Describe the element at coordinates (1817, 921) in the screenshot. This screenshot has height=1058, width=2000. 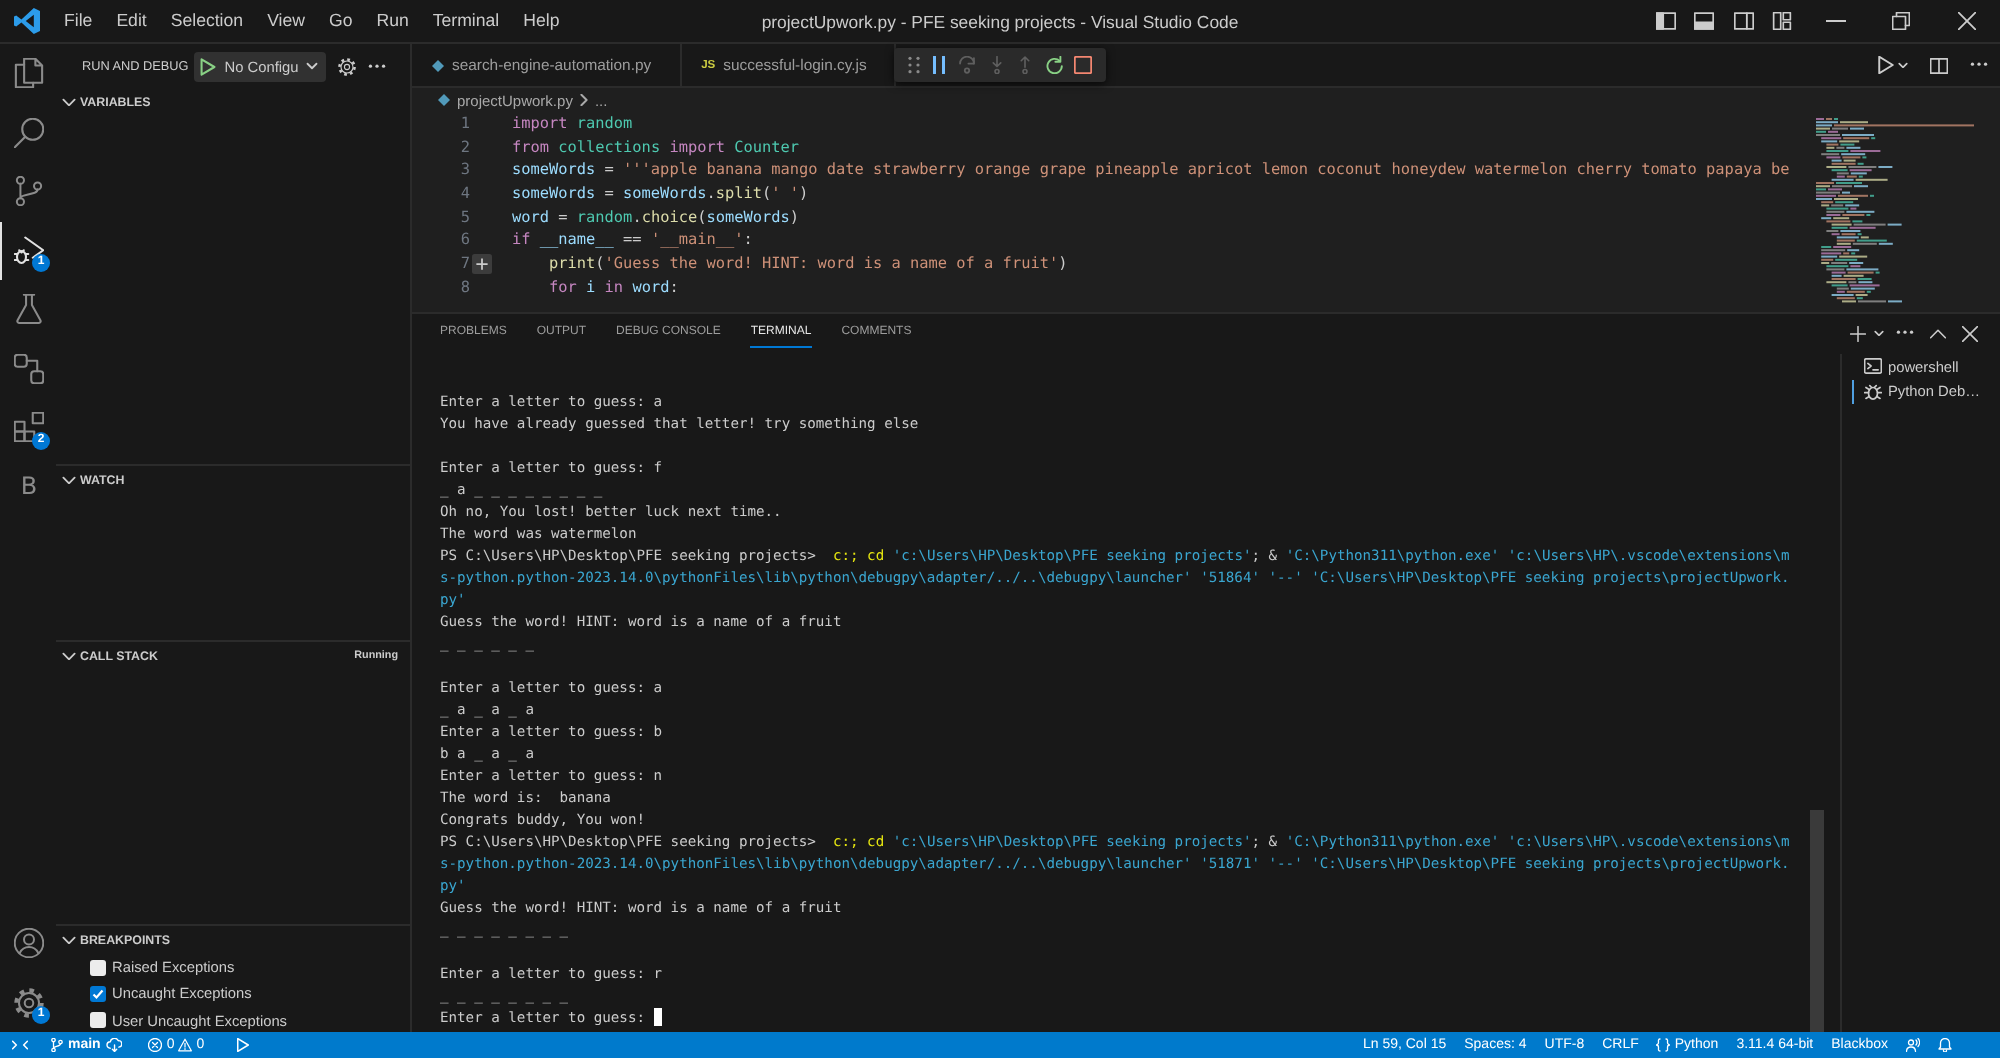
I see `scrollbar-thumb` at that location.